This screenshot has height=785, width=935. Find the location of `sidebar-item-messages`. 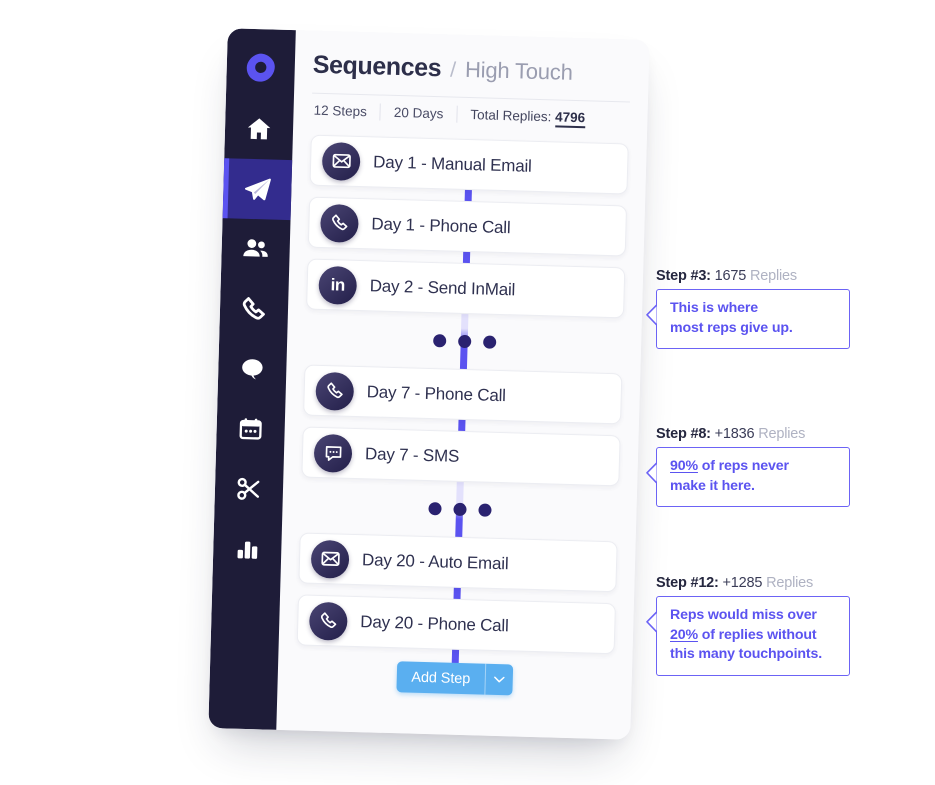

sidebar-item-messages is located at coordinates (253, 369).